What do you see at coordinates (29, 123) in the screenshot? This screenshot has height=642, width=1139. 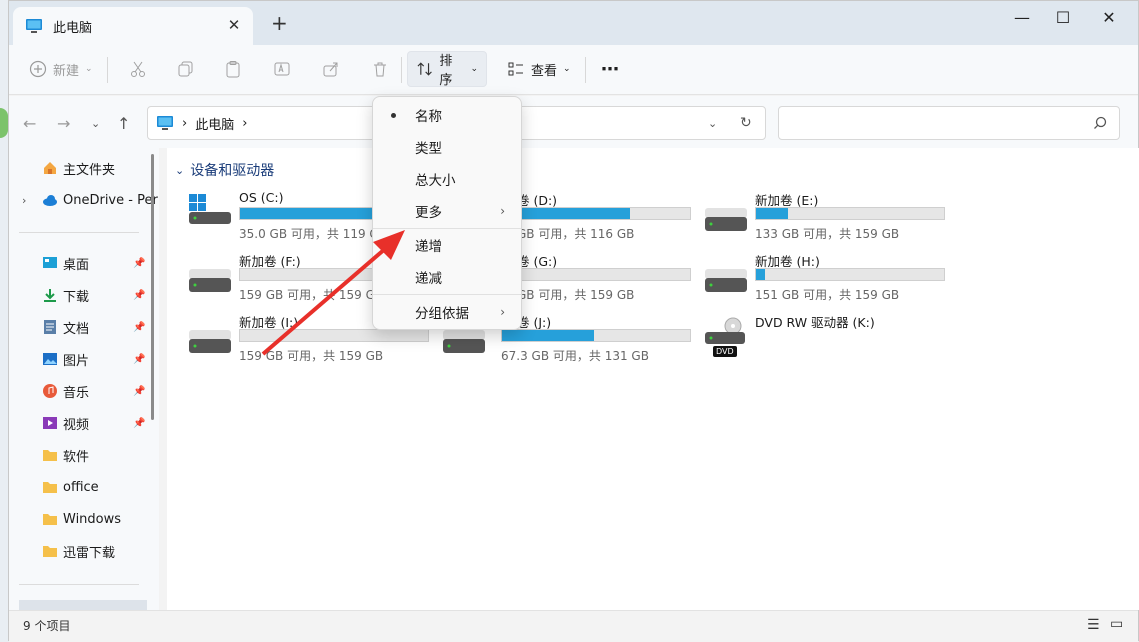 I see `back-arrow-icon: ←` at bounding box center [29, 123].